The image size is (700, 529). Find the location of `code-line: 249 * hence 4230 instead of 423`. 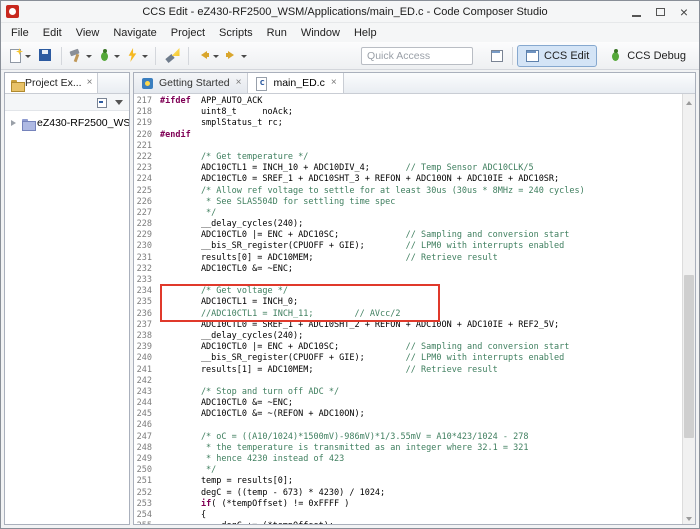

code-line: 249 * hence 4230 instead of 423 is located at coordinates (408, 459).